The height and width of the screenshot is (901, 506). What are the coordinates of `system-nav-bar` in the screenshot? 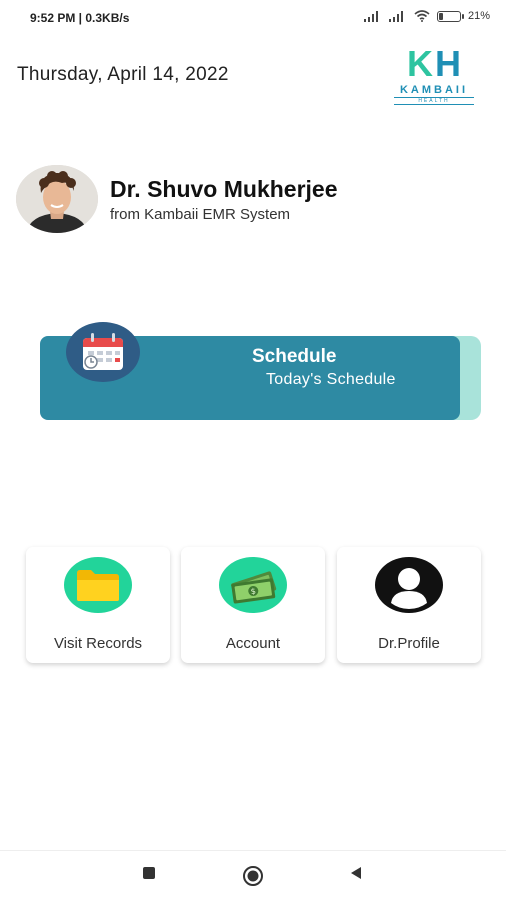 It's located at (253, 875).